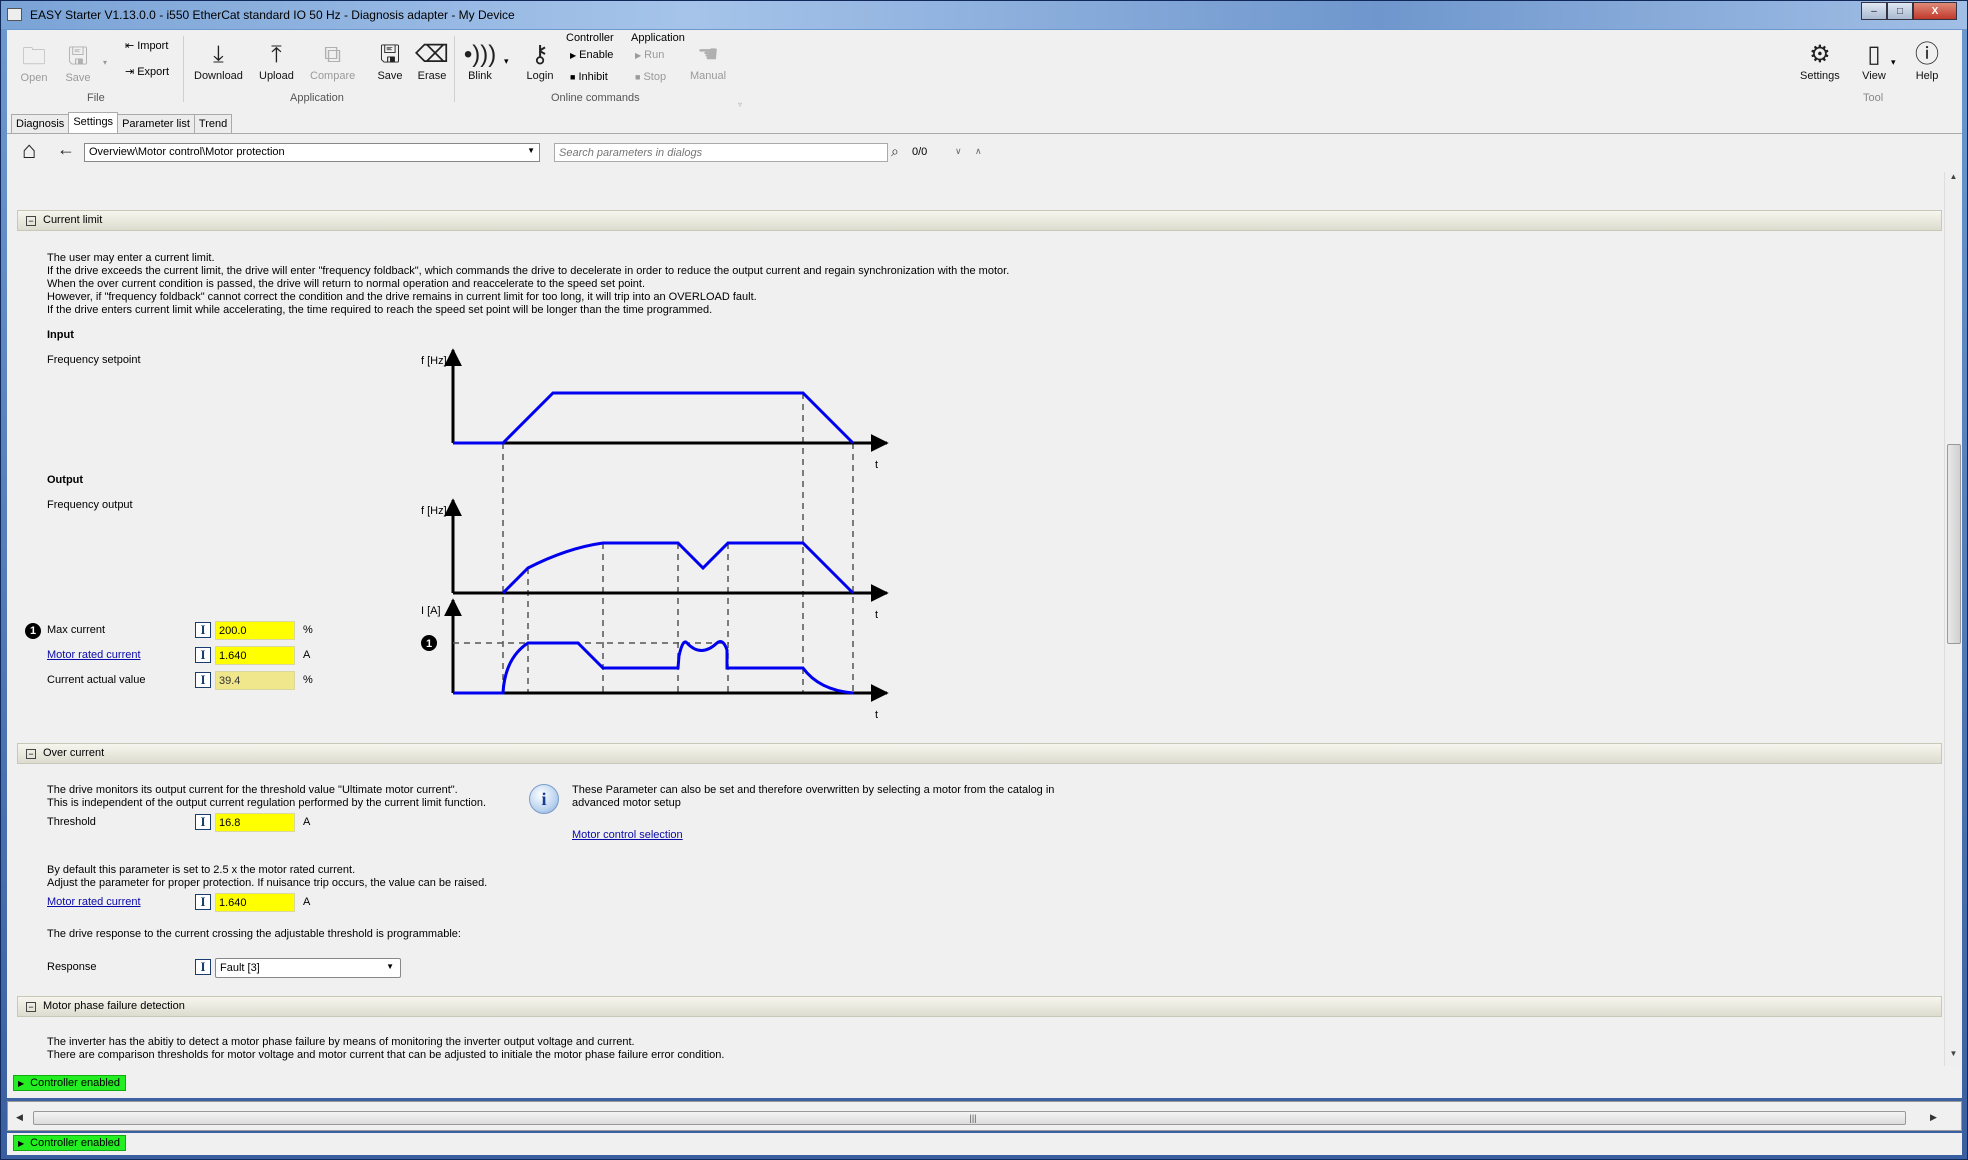 The image size is (1968, 1160). What do you see at coordinates (276, 54) in the screenshot?
I see `upload-icon: ⤒` at bounding box center [276, 54].